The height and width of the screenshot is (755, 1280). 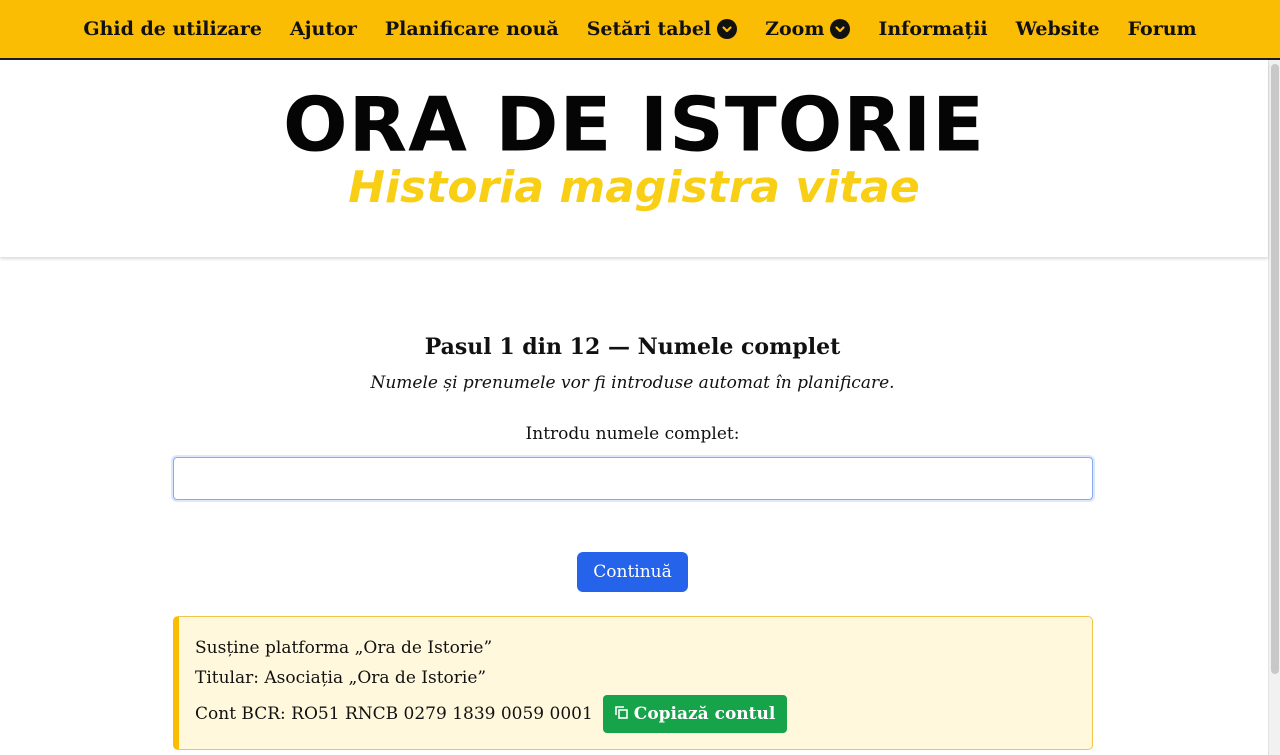 I want to click on step-title: Pasul 1 din 12 — Numele complet, so click(x=632, y=347).